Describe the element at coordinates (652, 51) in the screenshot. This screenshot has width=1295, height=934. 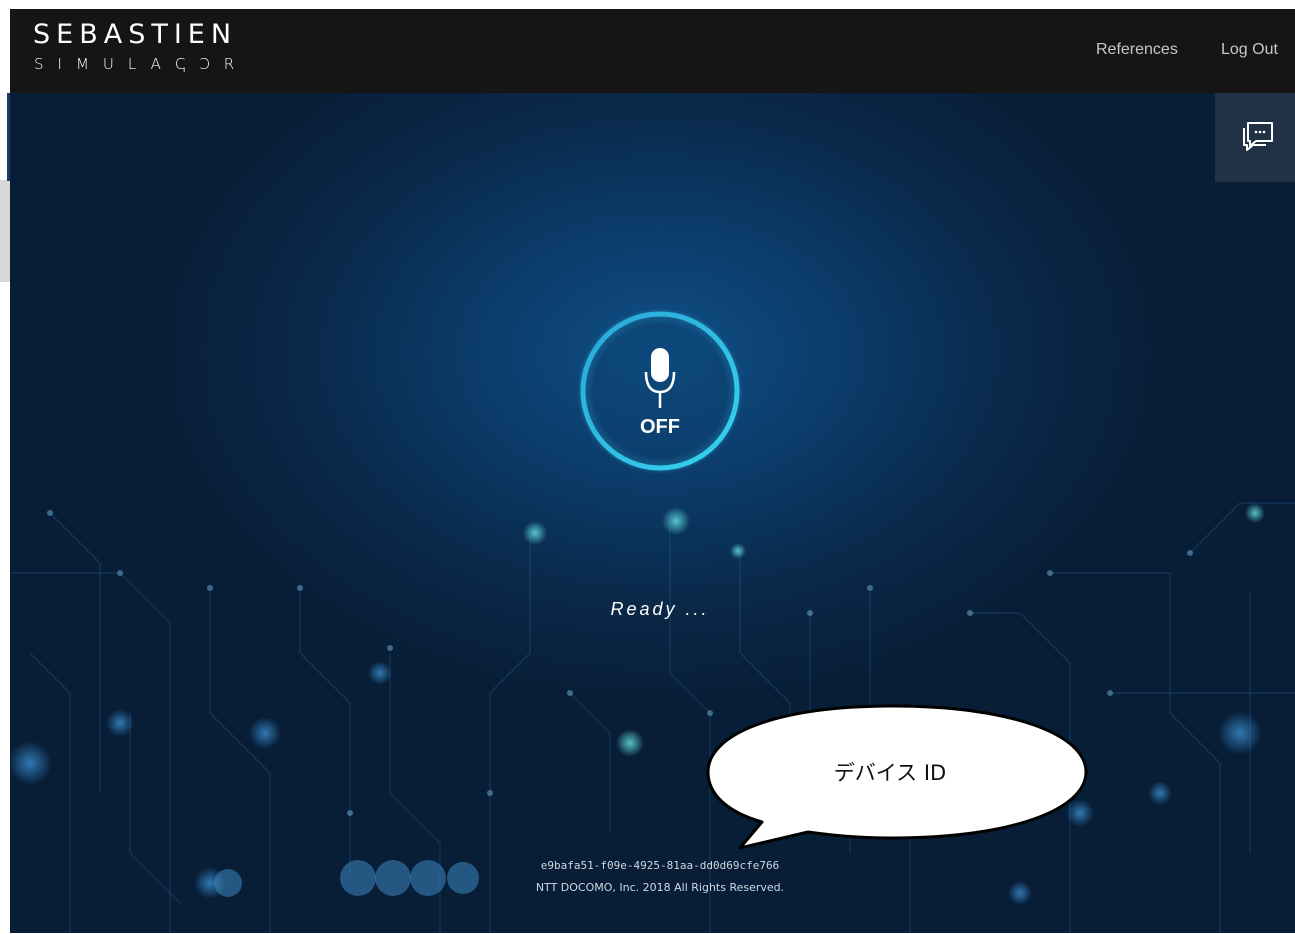
I see `top-navigation-bar: SEBASTIEN SIMULAↅↃR References Log Out` at that location.